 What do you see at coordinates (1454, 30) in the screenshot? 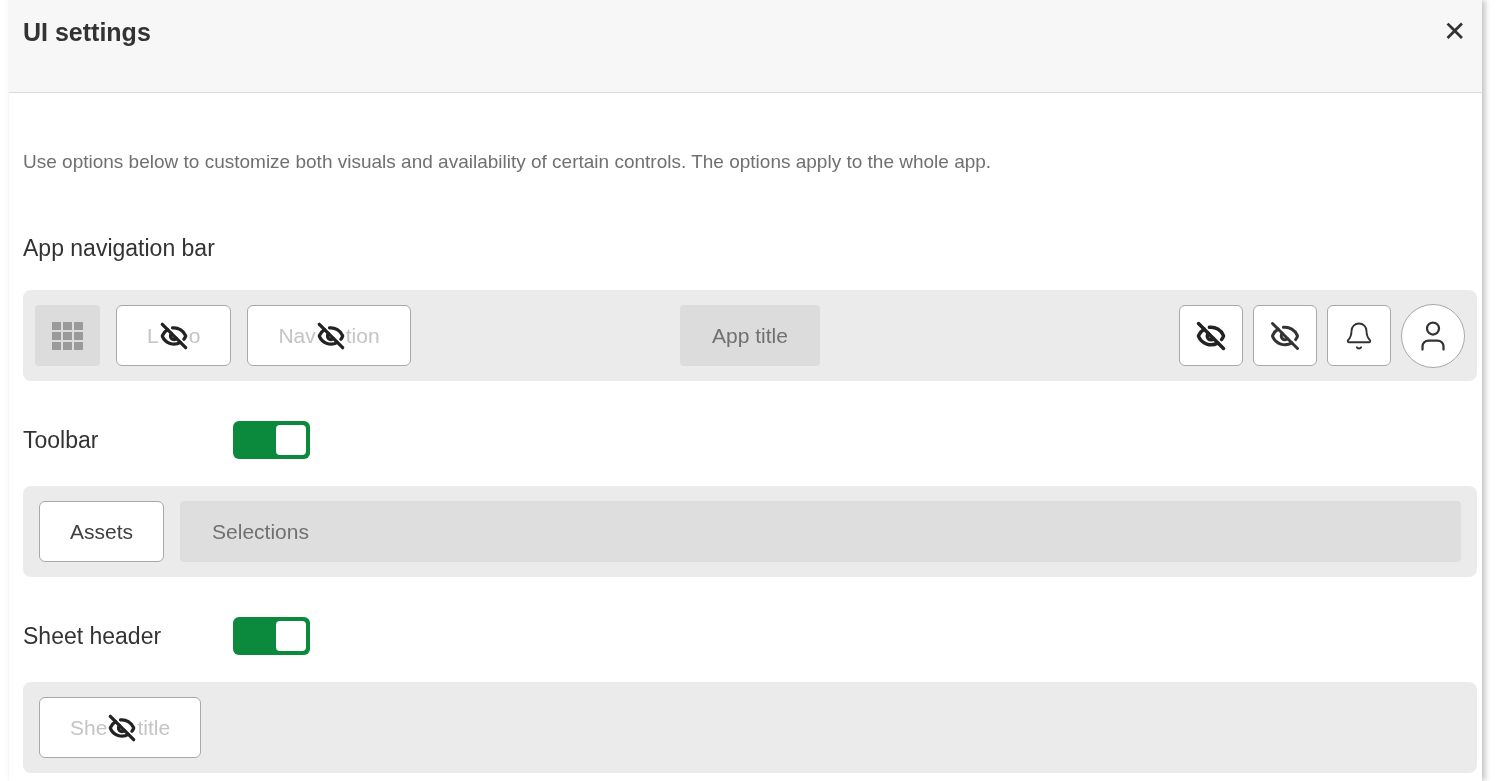
I see `close-button: ✕` at bounding box center [1454, 30].